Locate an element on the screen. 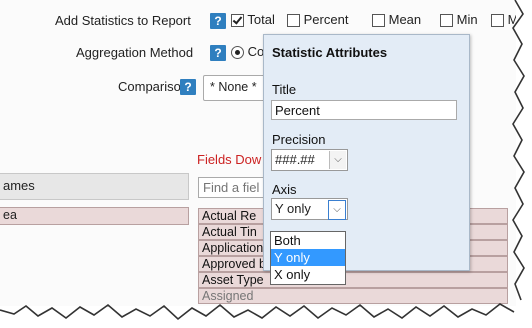 This screenshot has height=328, width=532. min-label: Min is located at coordinates (467, 19).